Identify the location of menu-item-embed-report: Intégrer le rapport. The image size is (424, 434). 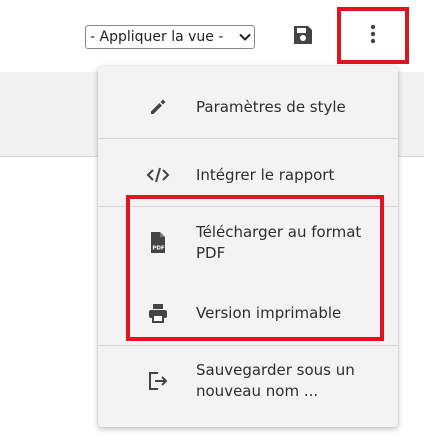
(248, 175).